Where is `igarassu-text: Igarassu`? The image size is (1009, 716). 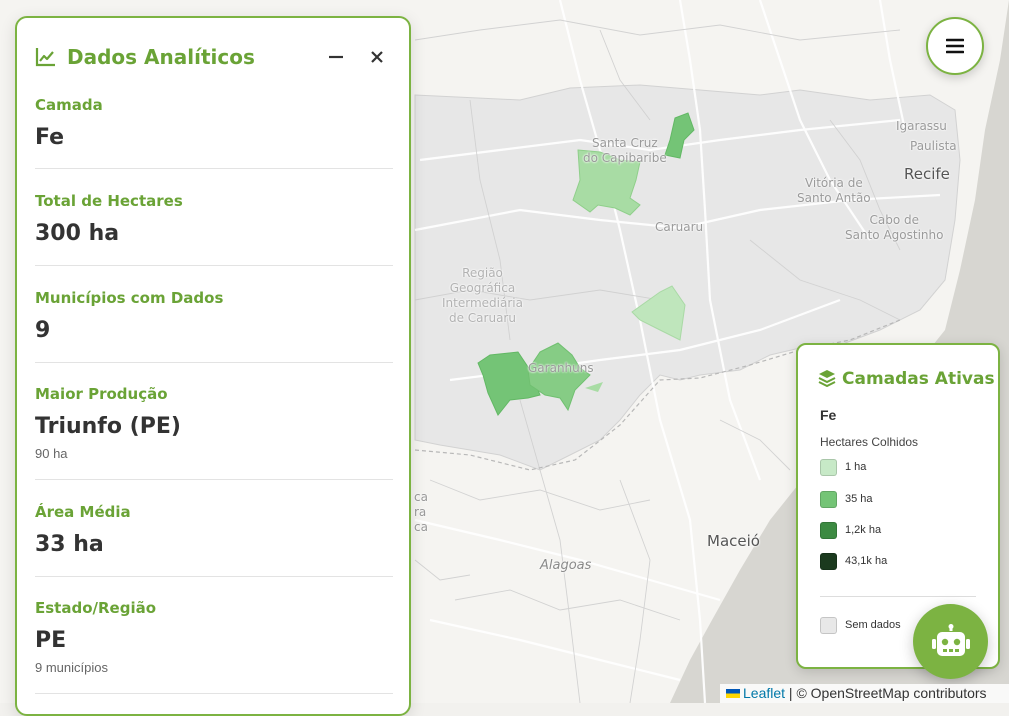 igarassu-text: Igarassu is located at coordinates (921, 126).